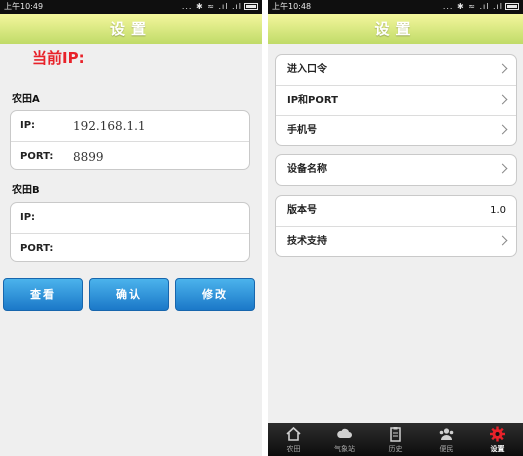 The width and height of the screenshot is (523, 456). I want to click on tab-label: 设置, so click(497, 449).